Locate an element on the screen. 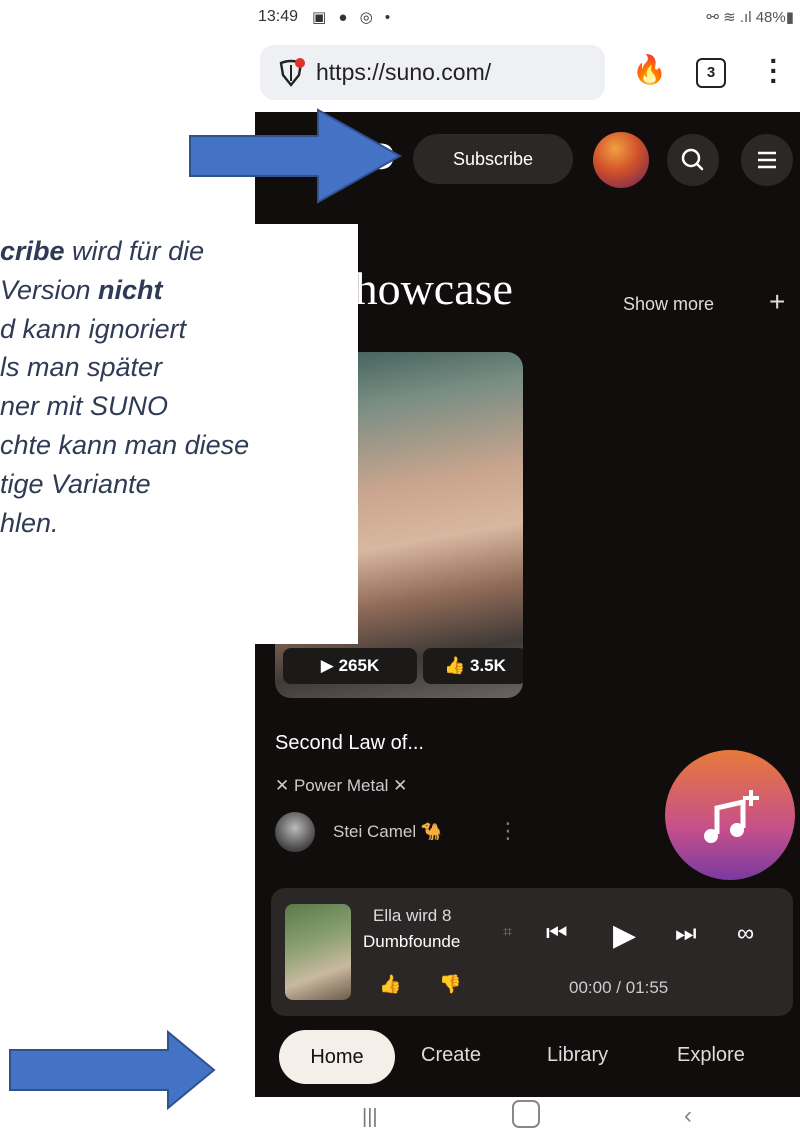  crop-icon: ⌗ is located at coordinates (507, 933).